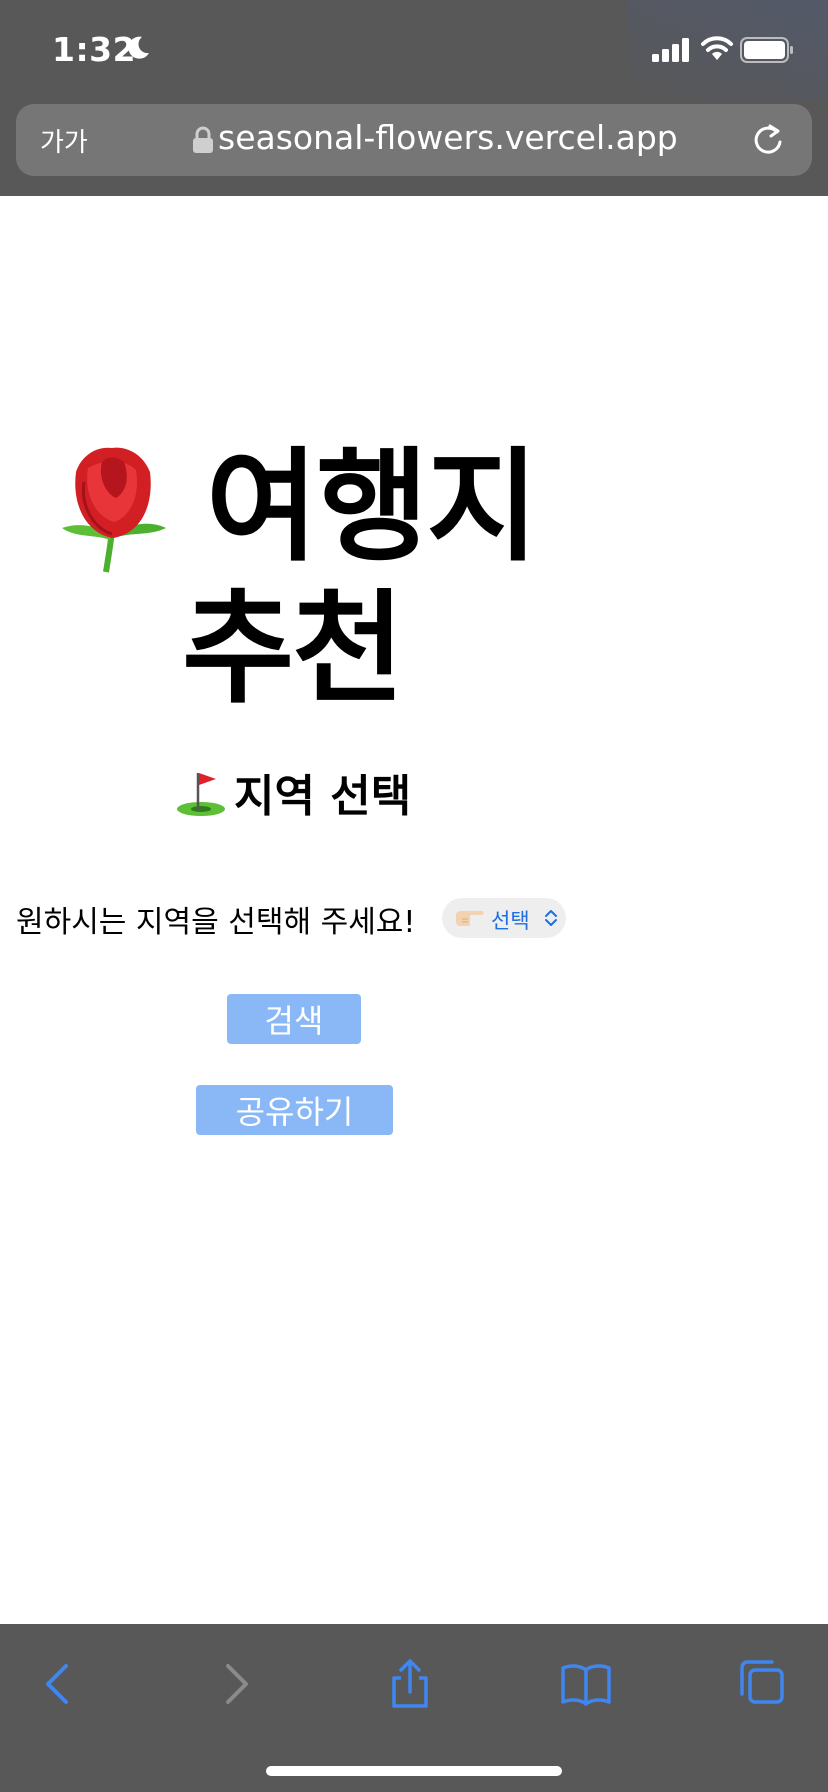  Describe the element at coordinates (372, 507) in the screenshot. I see `page-title-line1: 여행지` at that location.